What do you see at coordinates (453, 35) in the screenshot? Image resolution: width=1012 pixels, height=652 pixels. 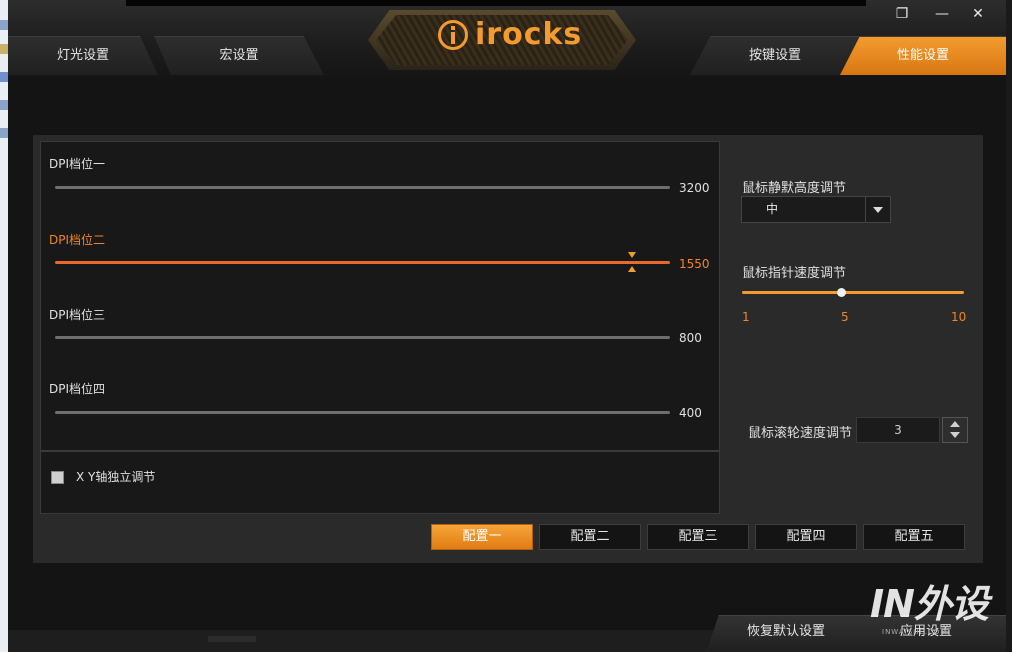 I see `irocks-logo-icon` at bounding box center [453, 35].